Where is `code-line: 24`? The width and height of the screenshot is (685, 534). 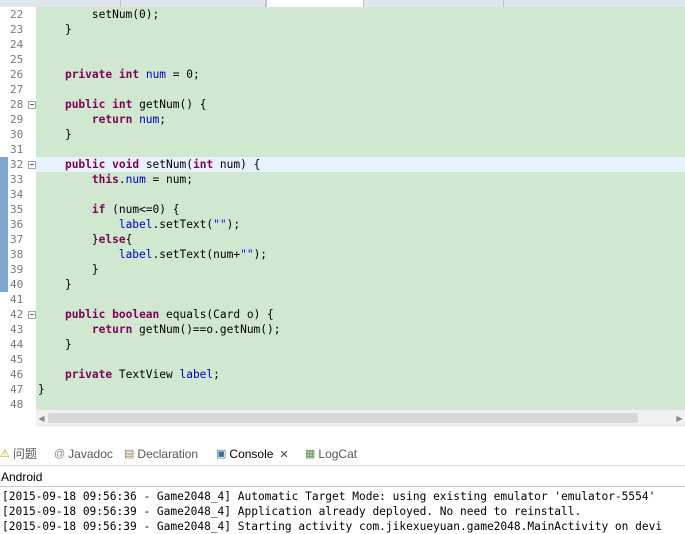 code-line: 24 is located at coordinates (342, 44).